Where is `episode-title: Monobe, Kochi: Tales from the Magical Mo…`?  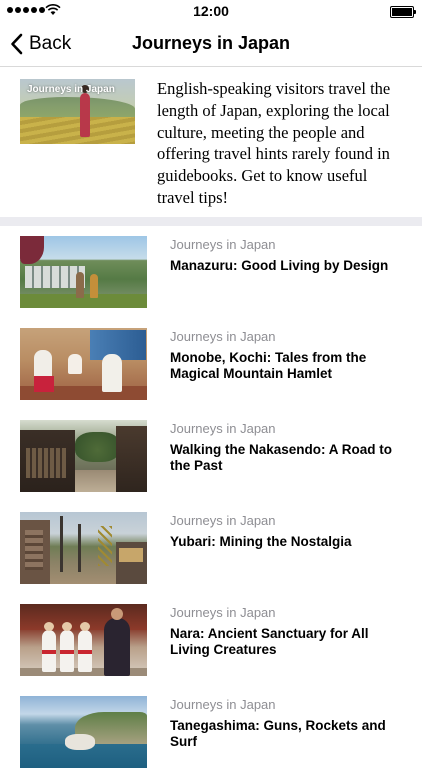
episode-title: Monobe, Kochi: Tales from the Magical Mo… is located at coordinates (268, 365).